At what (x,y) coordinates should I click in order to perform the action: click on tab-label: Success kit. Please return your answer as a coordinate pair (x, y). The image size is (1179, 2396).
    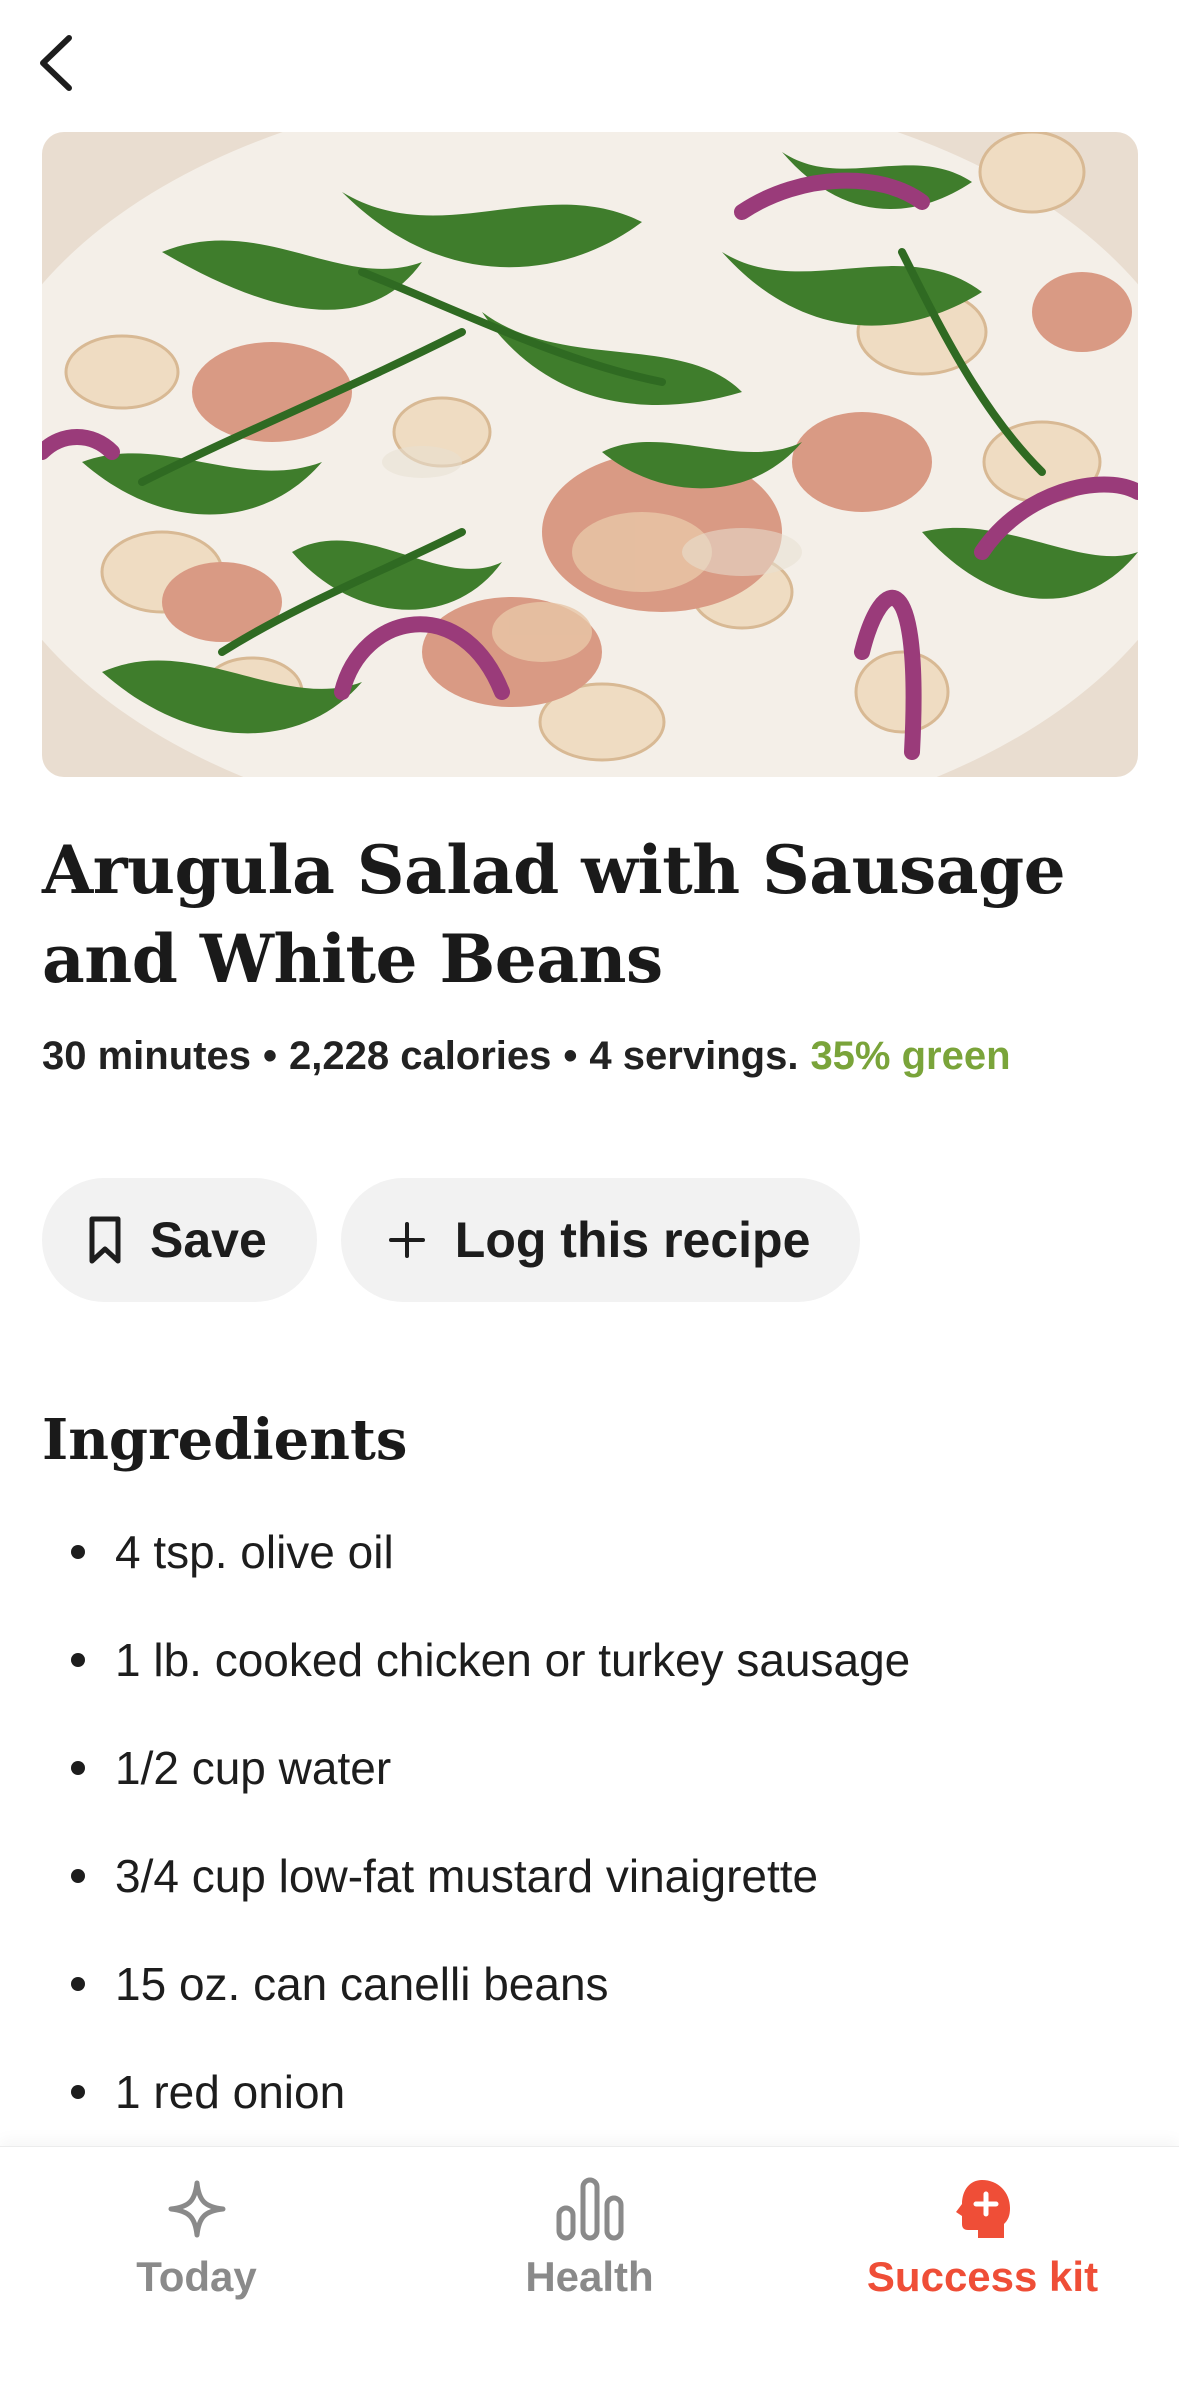
    Looking at the image, I should click on (982, 2276).